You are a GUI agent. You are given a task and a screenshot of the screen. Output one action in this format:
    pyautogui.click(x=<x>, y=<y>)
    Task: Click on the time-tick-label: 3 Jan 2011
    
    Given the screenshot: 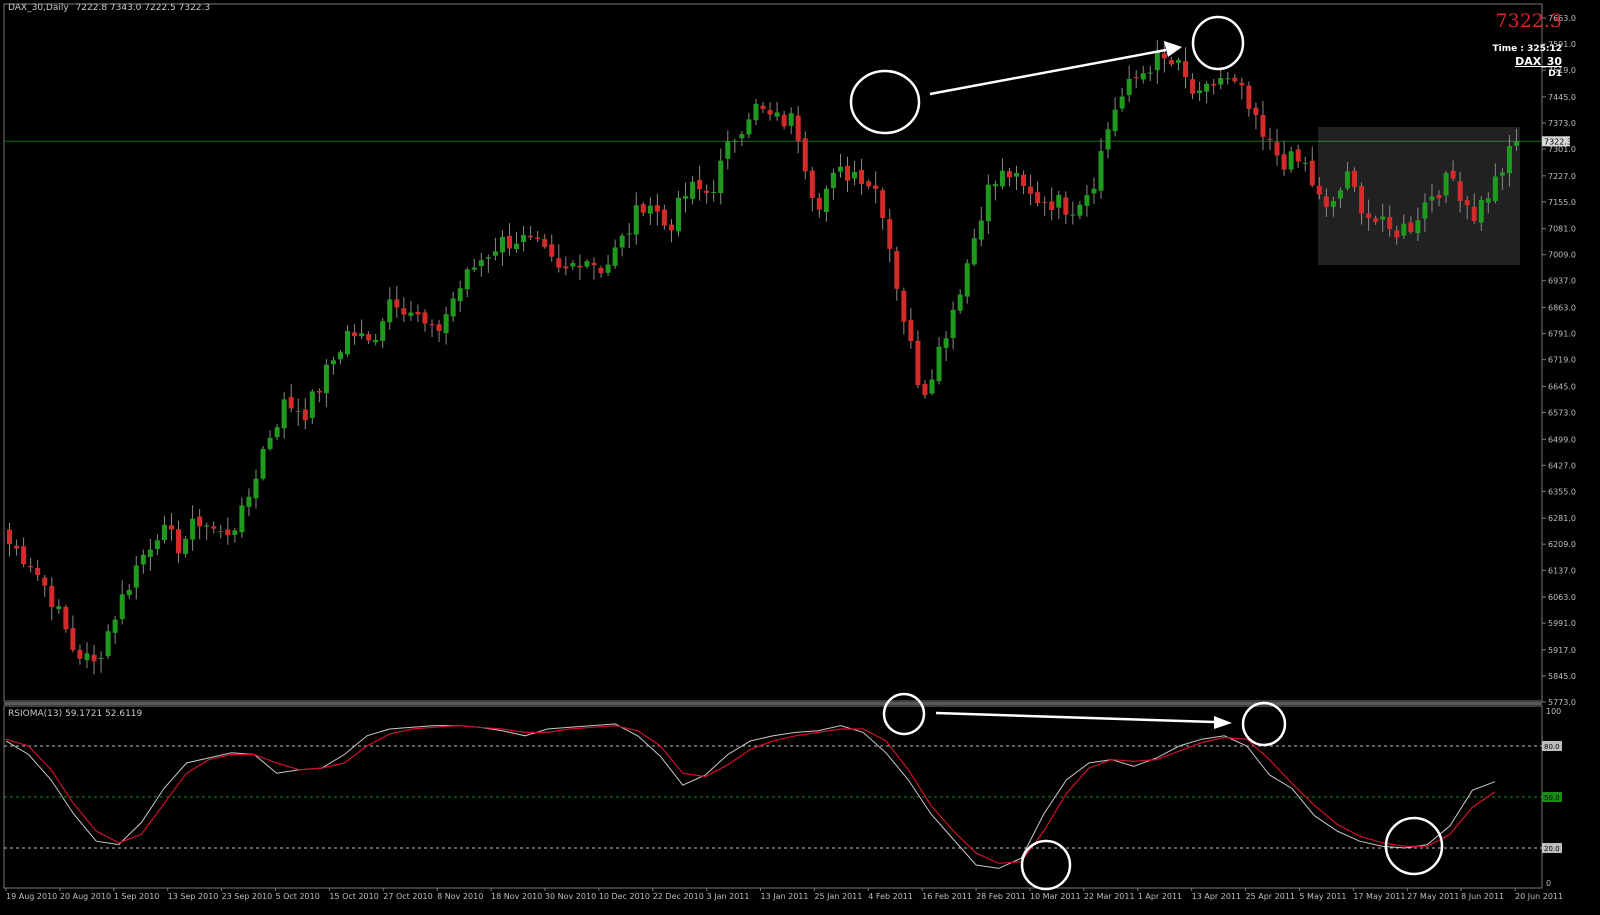 What is the action you would take?
    pyautogui.click(x=728, y=896)
    